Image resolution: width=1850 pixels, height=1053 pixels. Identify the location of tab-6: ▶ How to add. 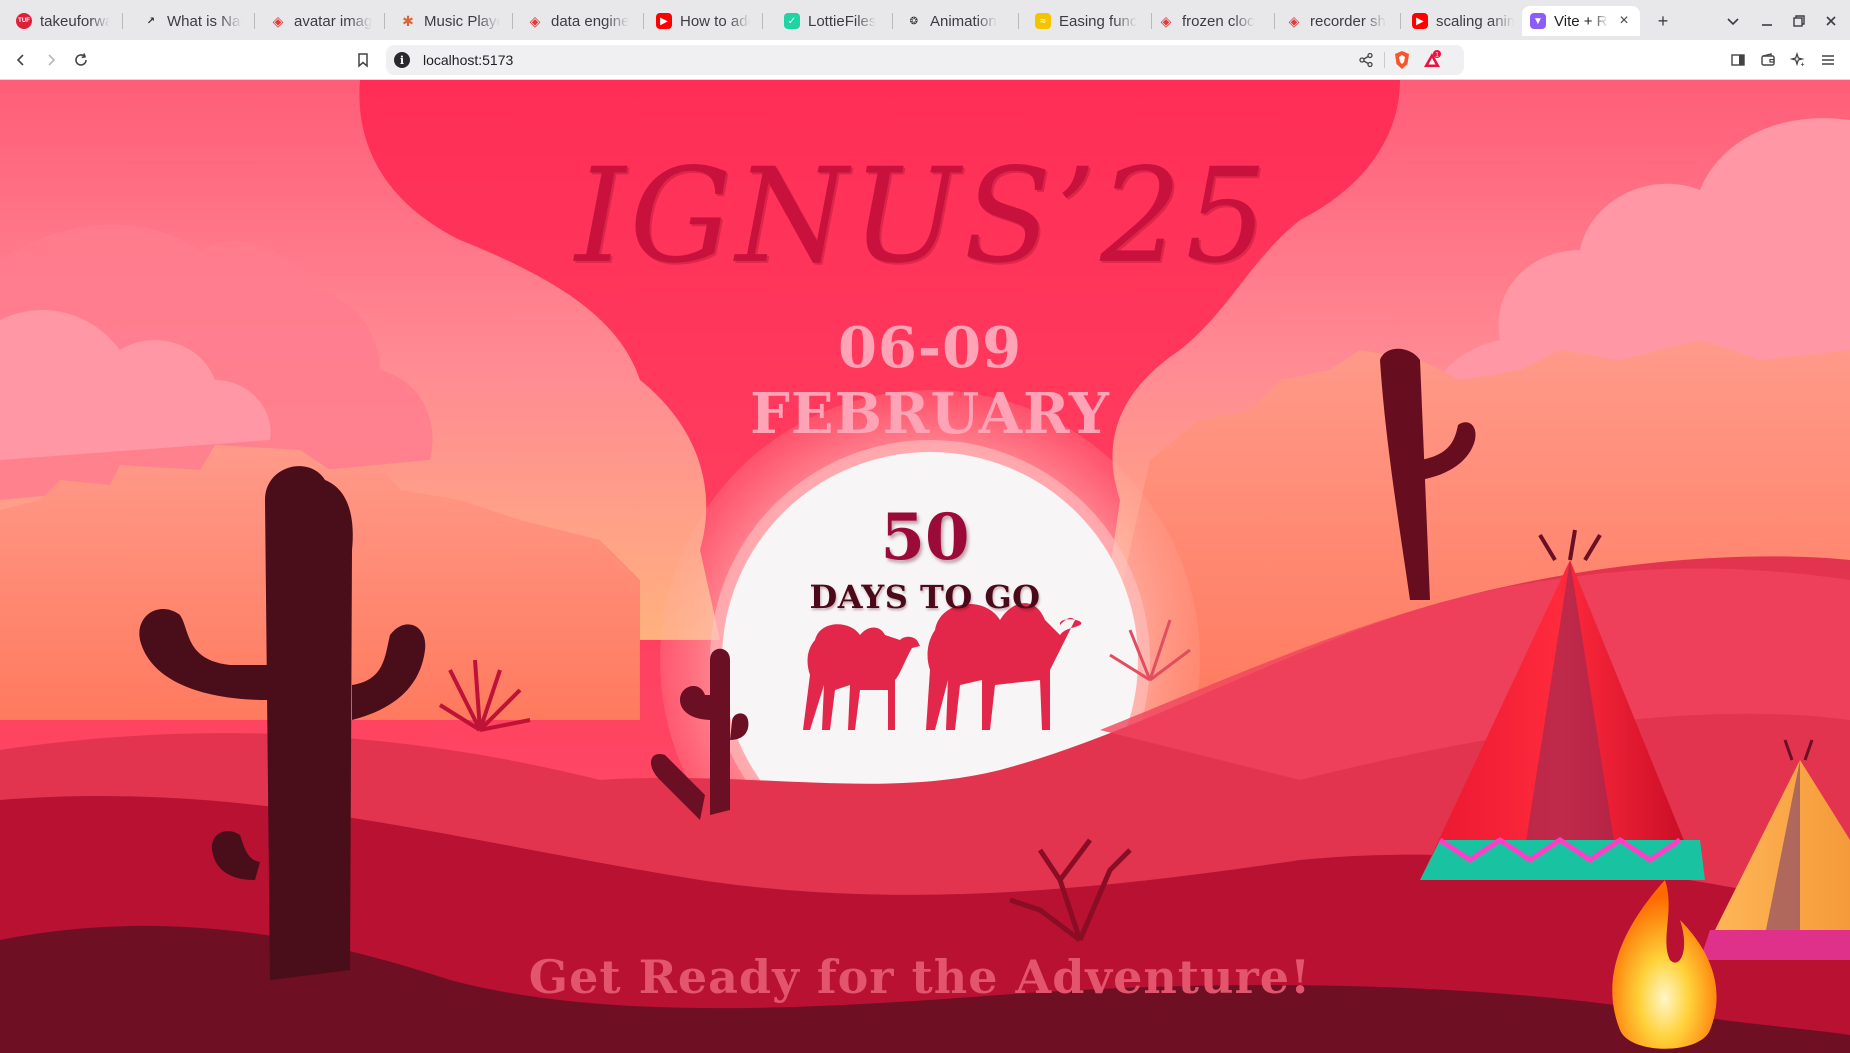
(703, 21).